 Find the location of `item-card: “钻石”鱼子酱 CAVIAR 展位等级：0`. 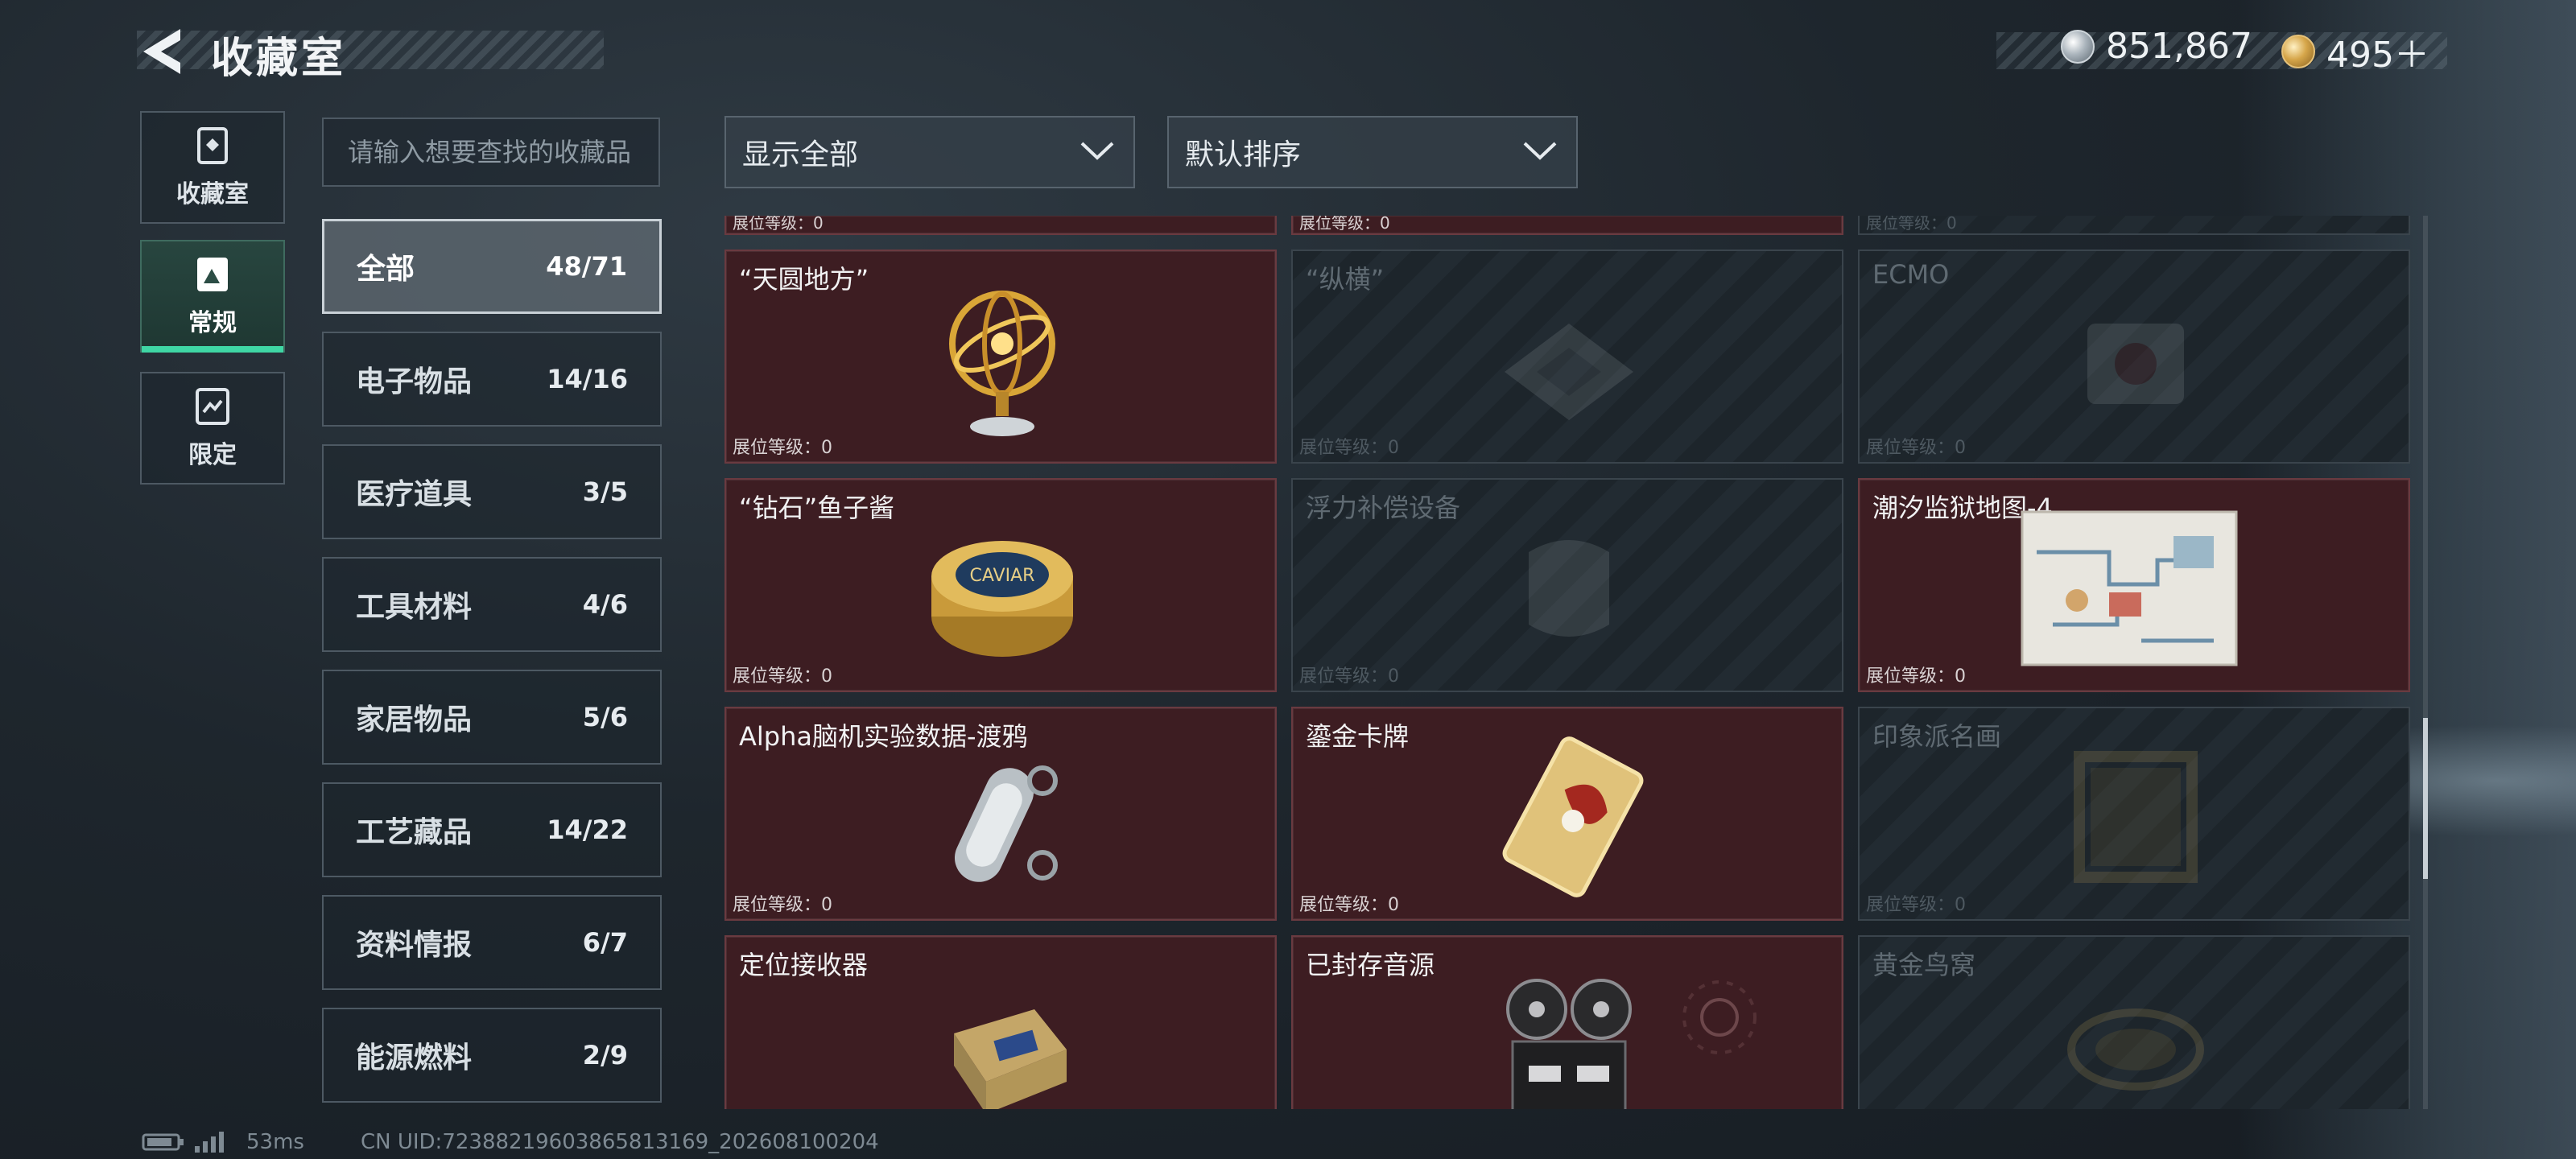

item-card: “钻石”鱼子酱 CAVIAR 展位等级：0 is located at coordinates (1000, 585).